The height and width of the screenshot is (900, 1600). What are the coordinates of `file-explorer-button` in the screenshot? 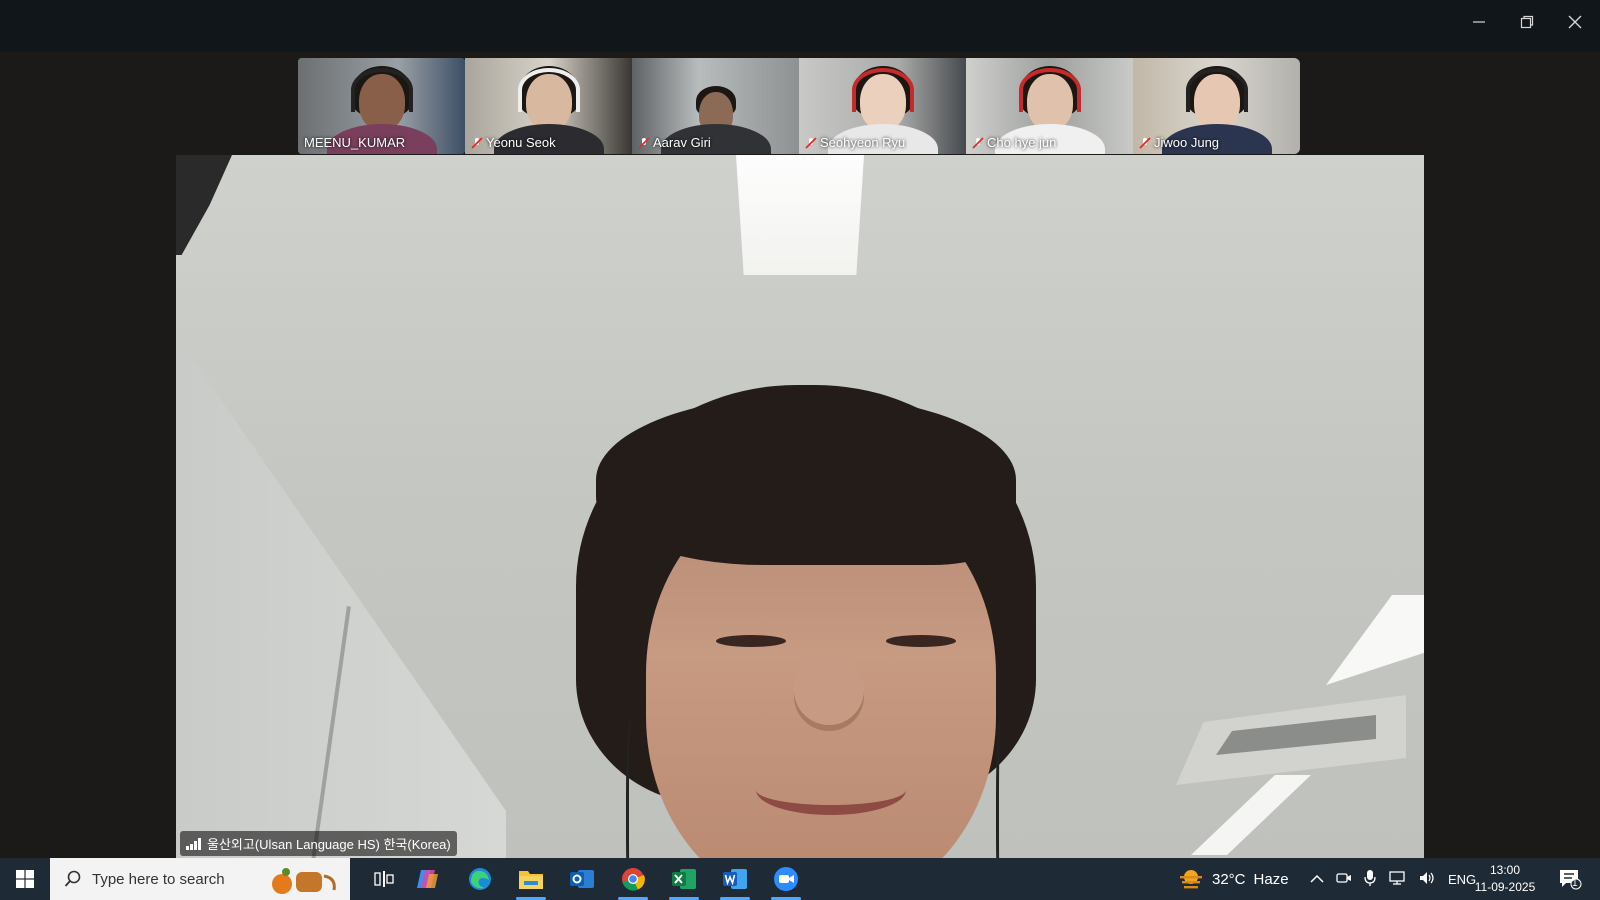 It's located at (531, 879).